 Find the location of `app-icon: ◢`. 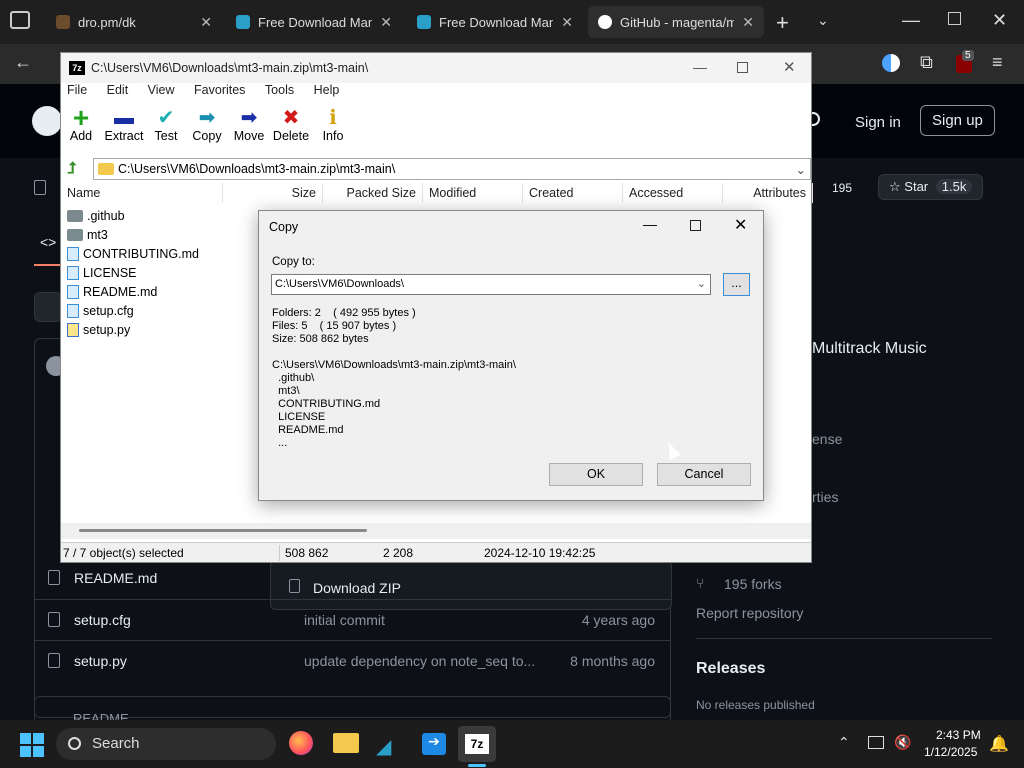

app-icon: ◢ is located at coordinates (383, 746).